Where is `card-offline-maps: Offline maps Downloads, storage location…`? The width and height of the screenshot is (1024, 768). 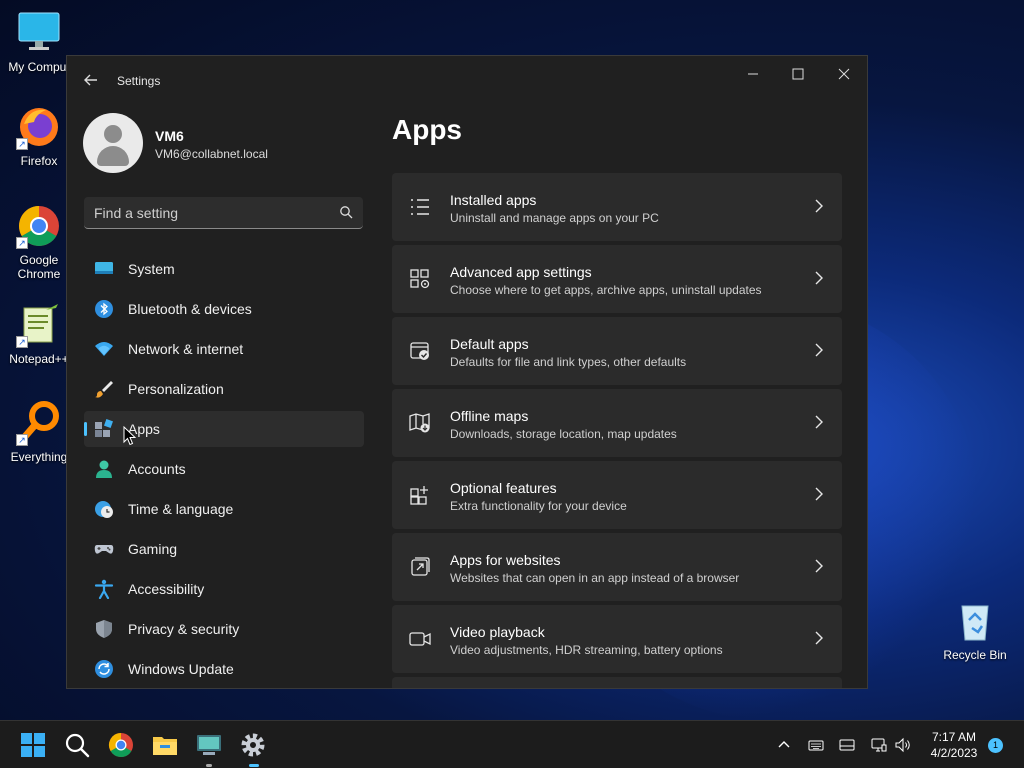 card-offline-maps: Offline maps Downloads, storage location… is located at coordinates (617, 423).